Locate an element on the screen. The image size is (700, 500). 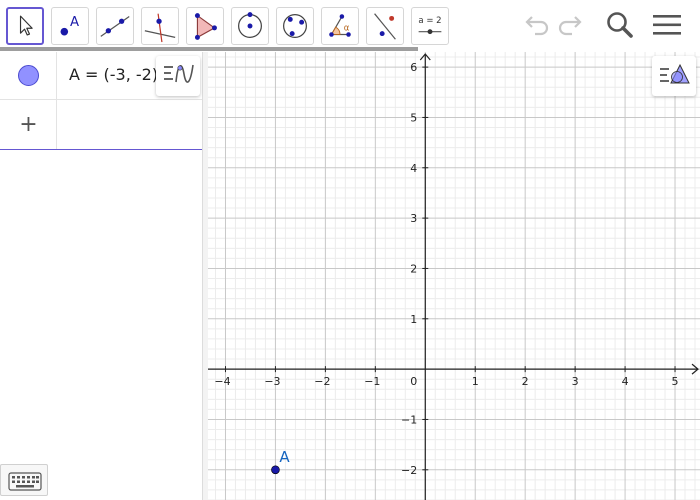
undo-icon is located at coordinates (537, 26).